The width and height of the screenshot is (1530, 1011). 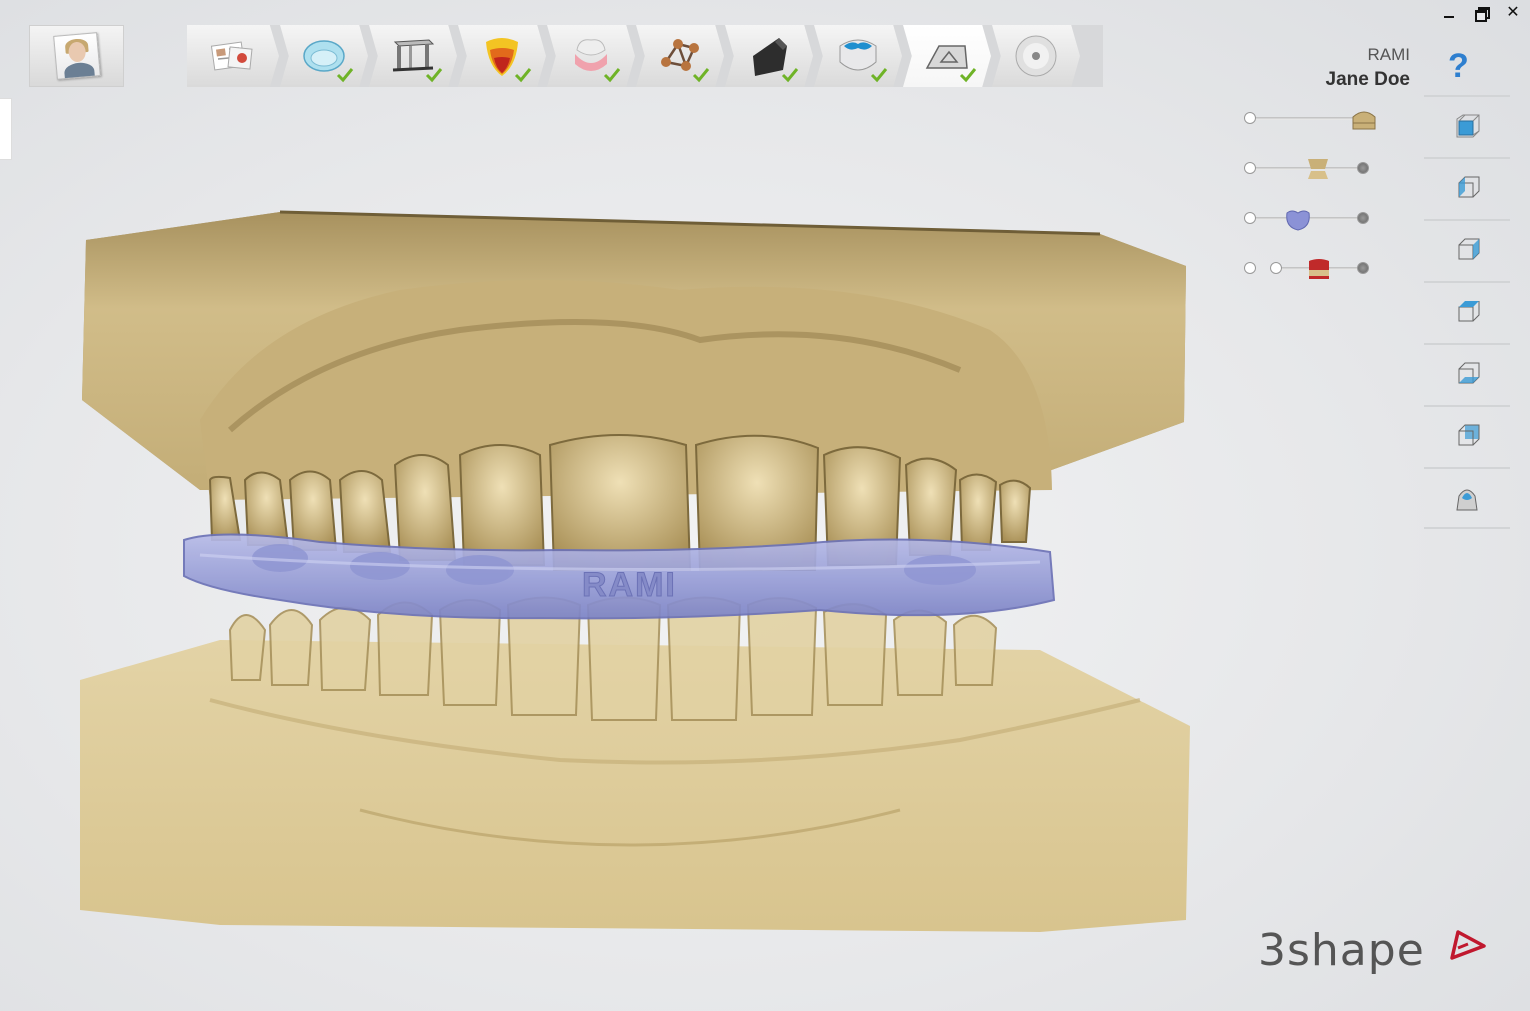 I want to click on splint-opacity-slider, so click(x=1310, y=219).